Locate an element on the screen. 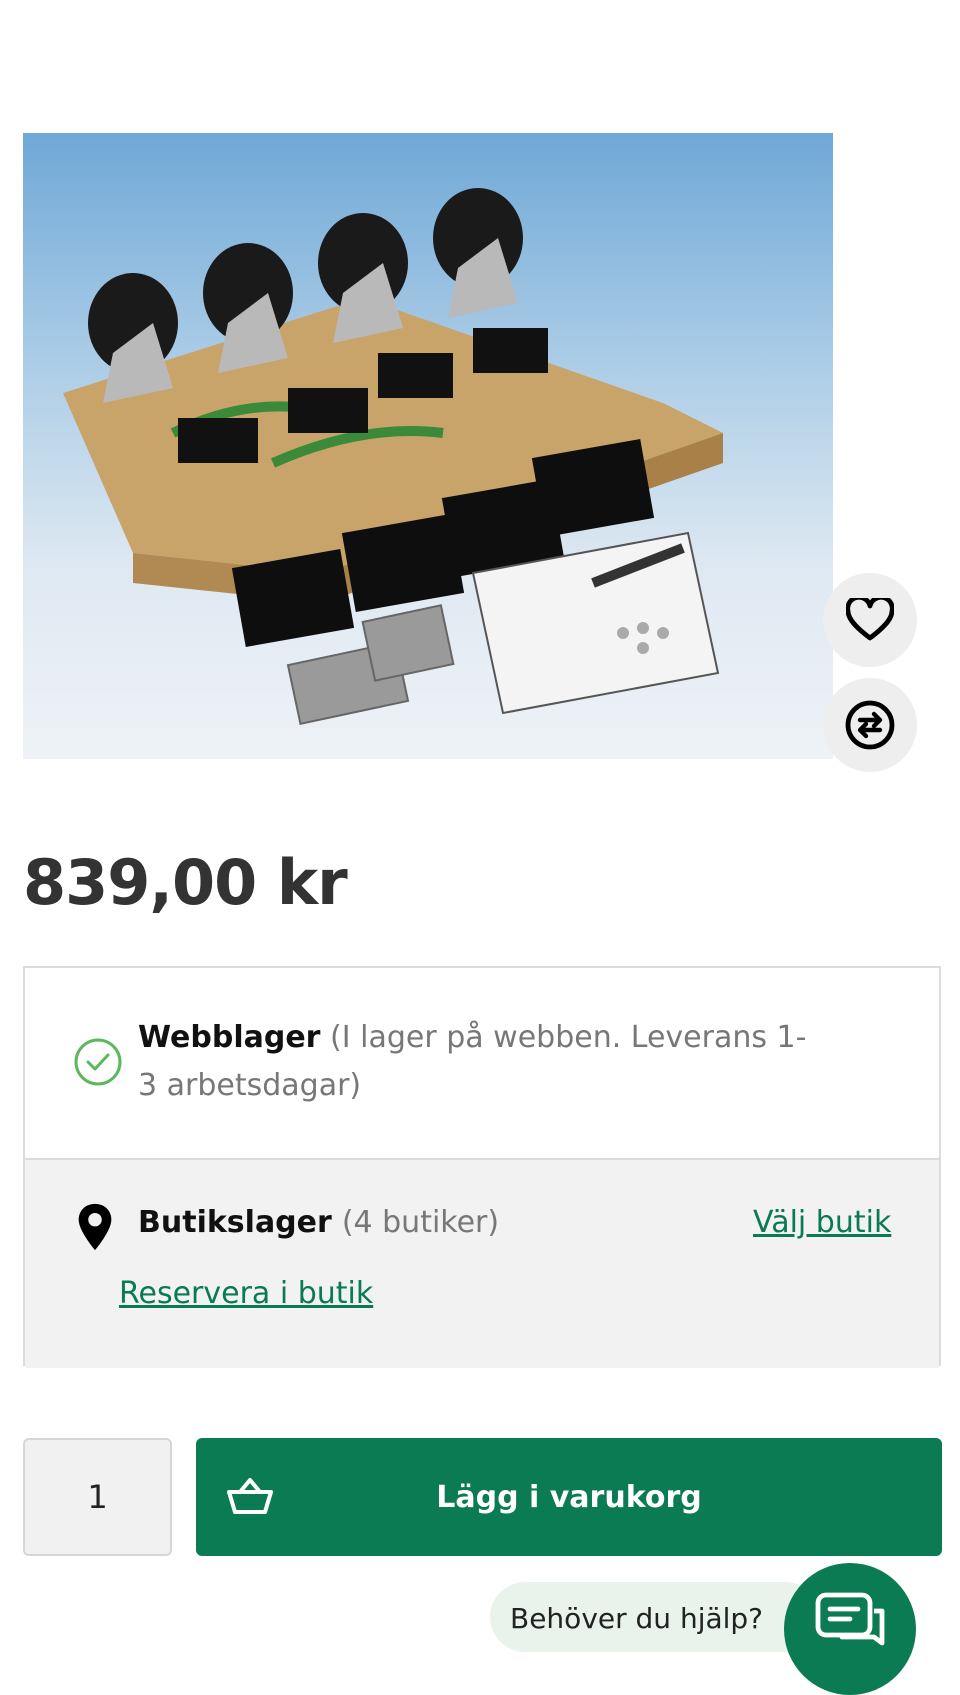  reserve-in-store-link: Reservera i butik is located at coordinates (246, 1294).